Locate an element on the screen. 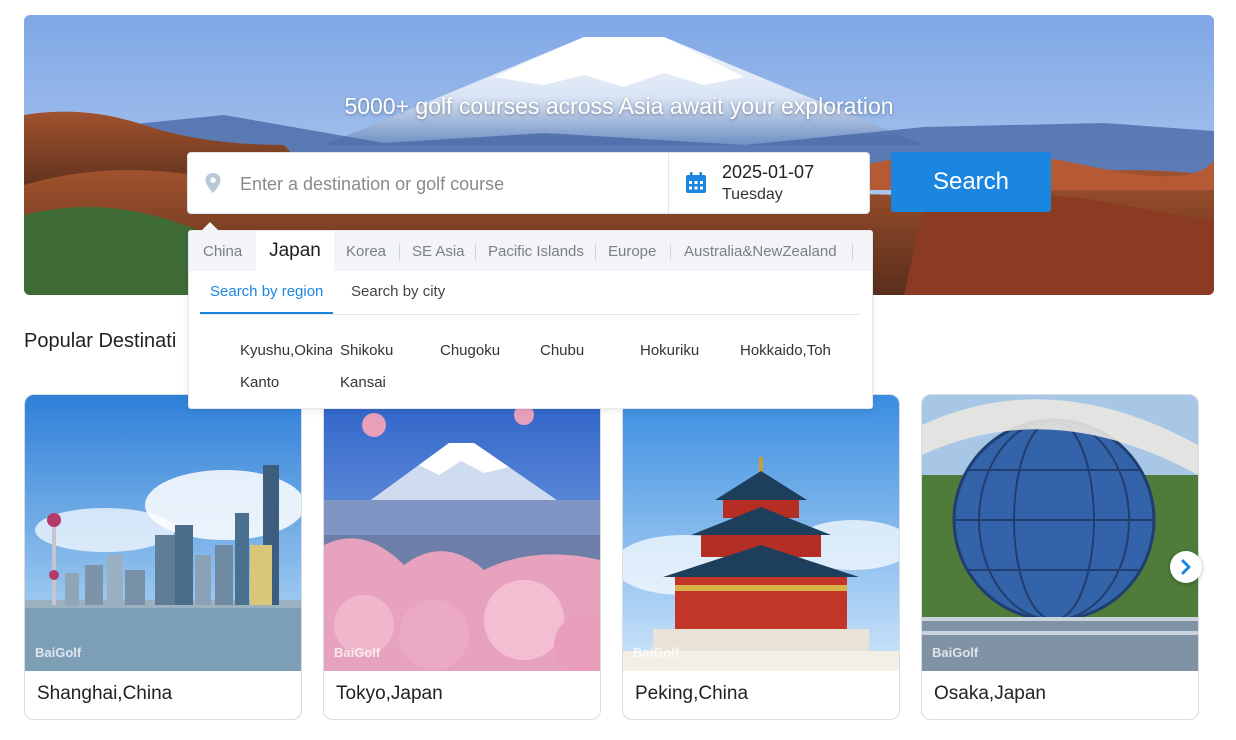  tab-search-by-region: Search by region is located at coordinates (266, 291).